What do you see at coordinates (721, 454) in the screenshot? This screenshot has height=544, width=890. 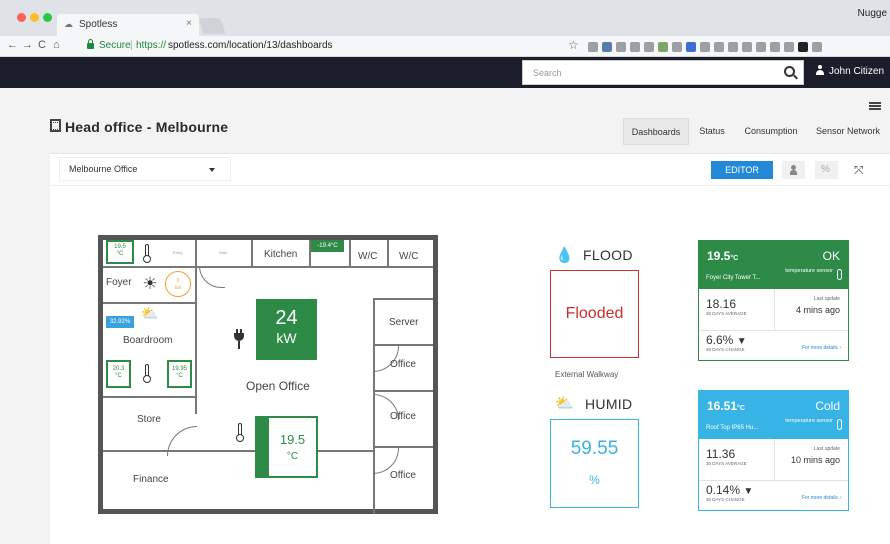 I see `sensor-average-value: 11.36` at bounding box center [721, 454].